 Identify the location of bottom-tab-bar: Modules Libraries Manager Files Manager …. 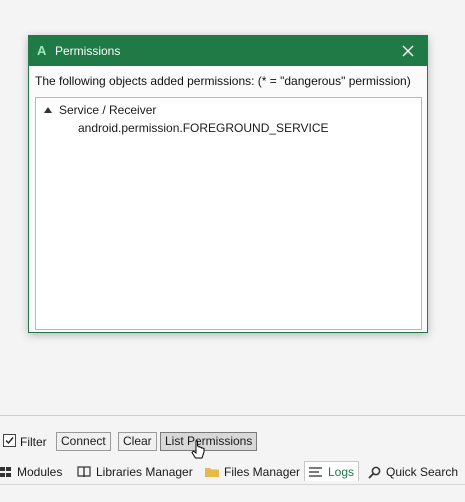
(232, 472).